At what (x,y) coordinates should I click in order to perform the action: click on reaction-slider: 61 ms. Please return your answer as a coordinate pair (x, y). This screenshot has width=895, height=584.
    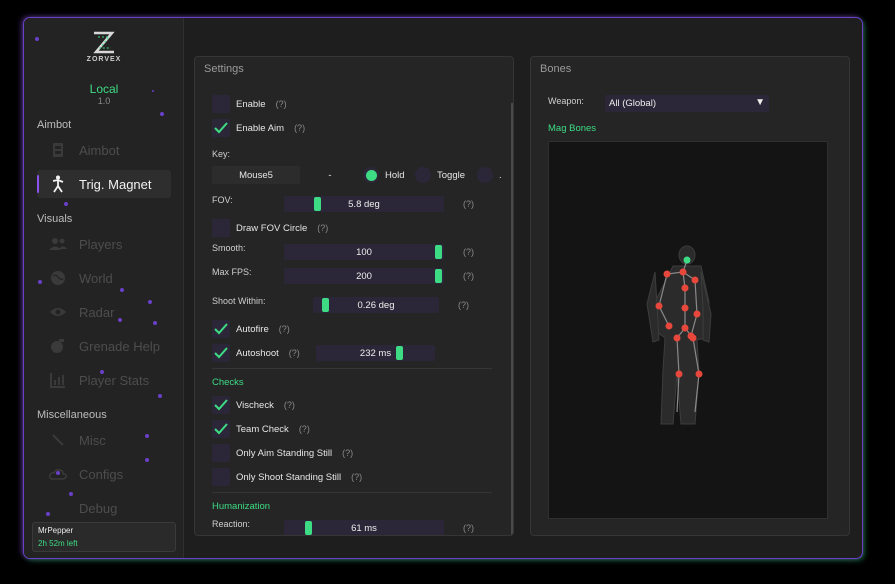
    Looking at the image, I should click on (364, 527).